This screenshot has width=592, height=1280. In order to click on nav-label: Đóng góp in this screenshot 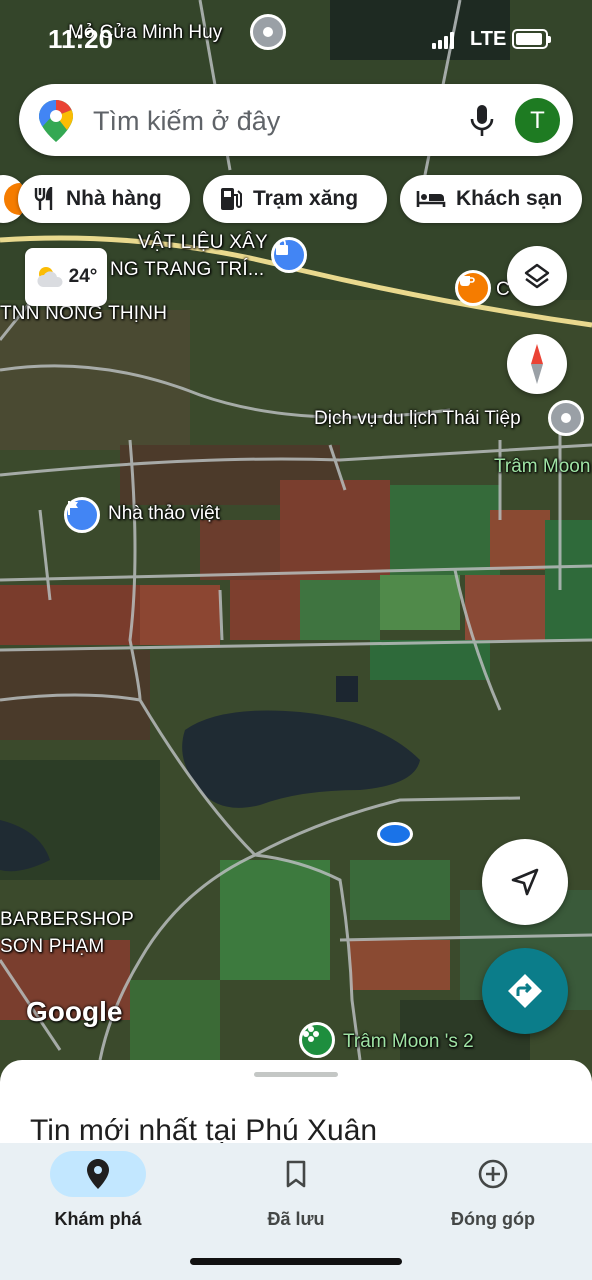, I will do `click(493, 1219)`.